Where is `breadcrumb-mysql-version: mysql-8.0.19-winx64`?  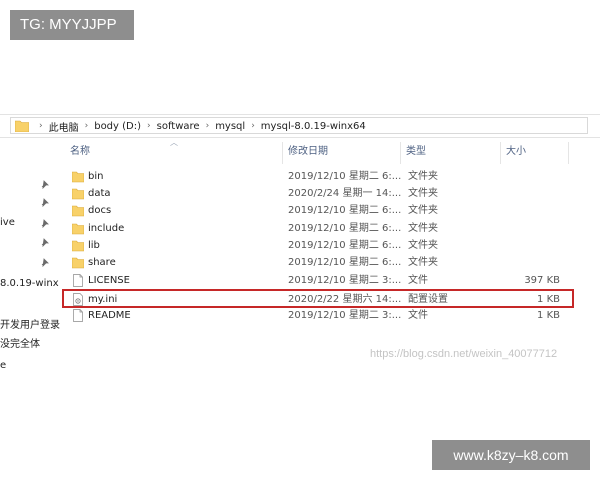
breadcrumb-mysql-version: mysql-8.0.19-winx64 is located at coordinates (313, 126).